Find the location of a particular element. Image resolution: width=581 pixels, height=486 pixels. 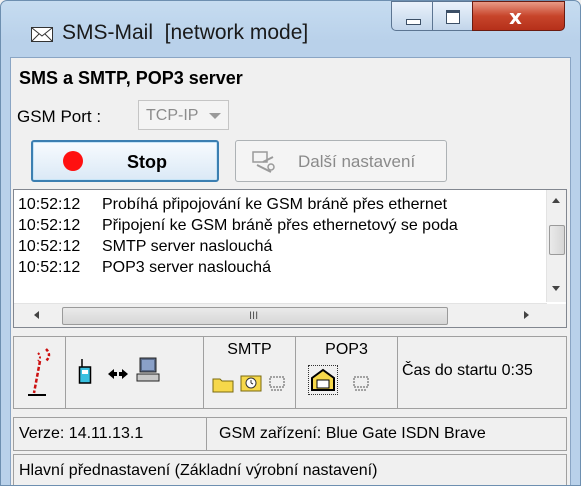

log-text: POP3 server naslouchá is located at coordinates (186, 267).